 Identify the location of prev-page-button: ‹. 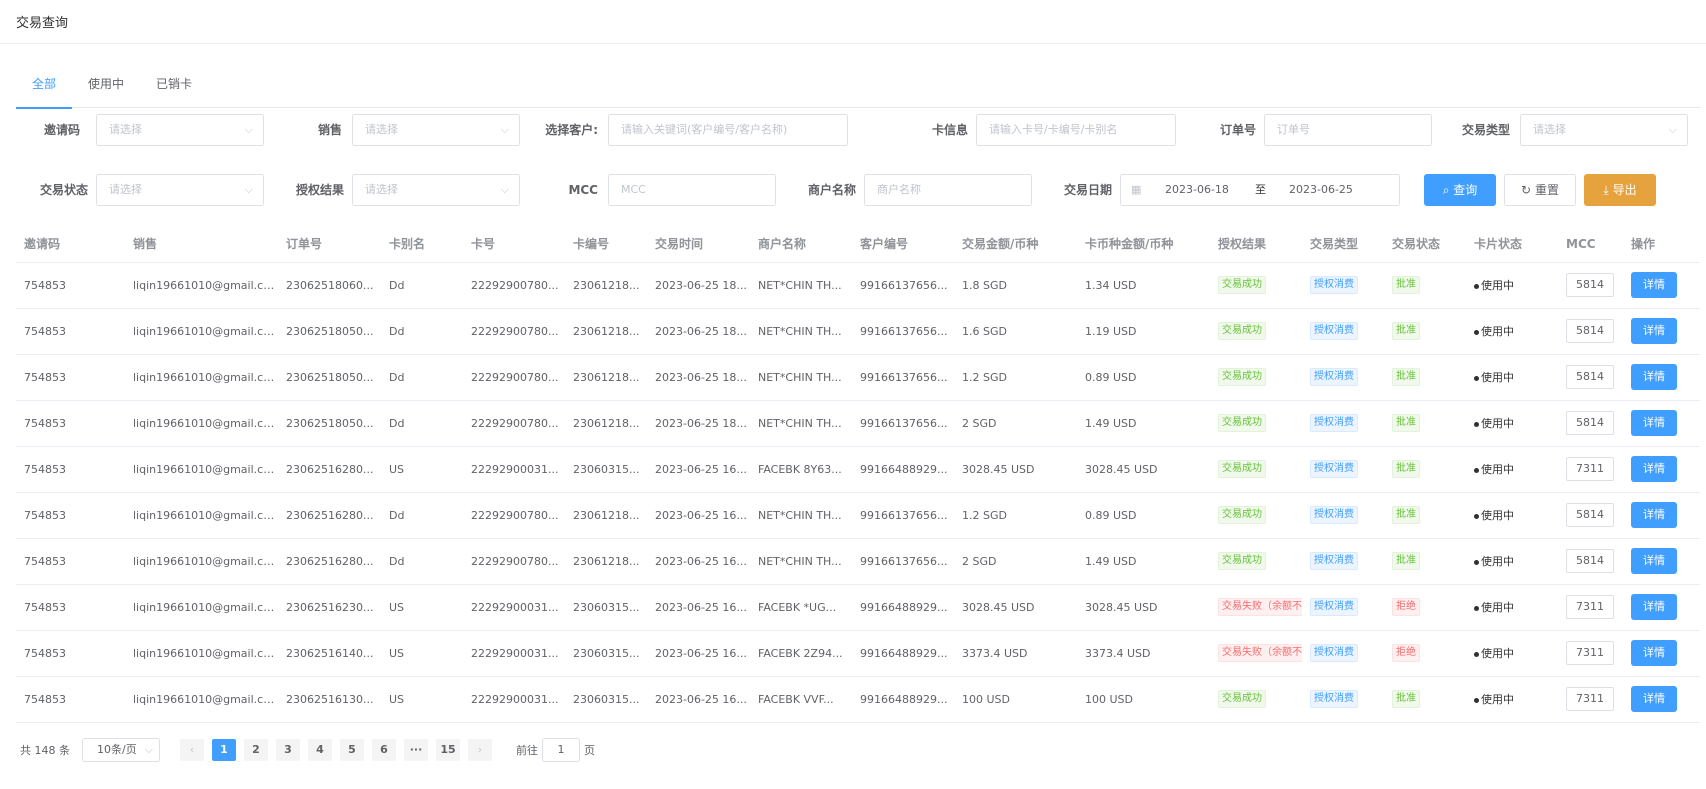
(192, 750).